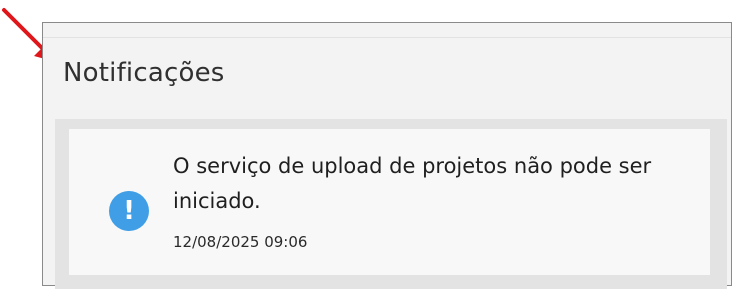 The width and height of the screenshot is (737, 290). I want to click on exclamation-info-icon: !, so click(129, 211).